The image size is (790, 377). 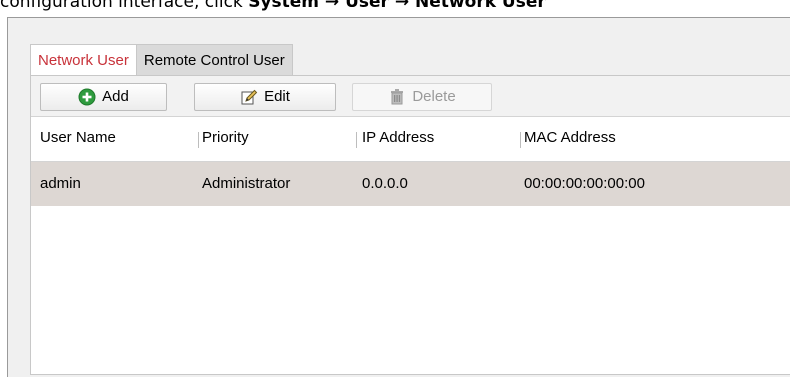 What do you see at coordinates (570, 137) in the screenshot?
I see `column-header-mac-address: MAC Address` at bounding box center [570, 137].